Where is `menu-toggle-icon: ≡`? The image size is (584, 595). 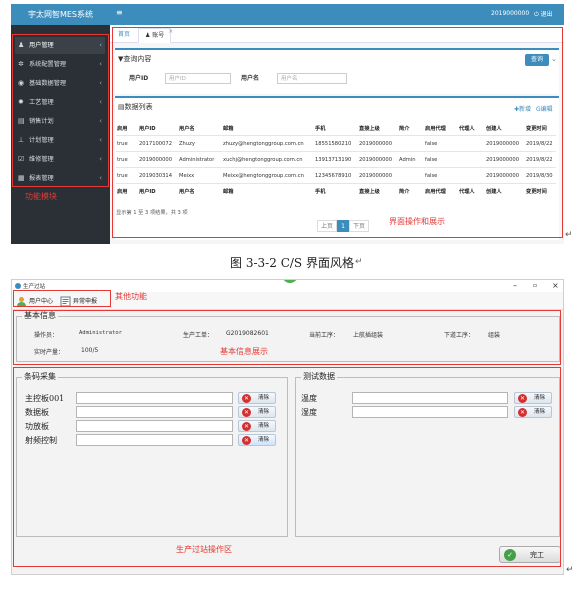 menu-toggle-icon: ≡ is located at coordinates (119, 12).